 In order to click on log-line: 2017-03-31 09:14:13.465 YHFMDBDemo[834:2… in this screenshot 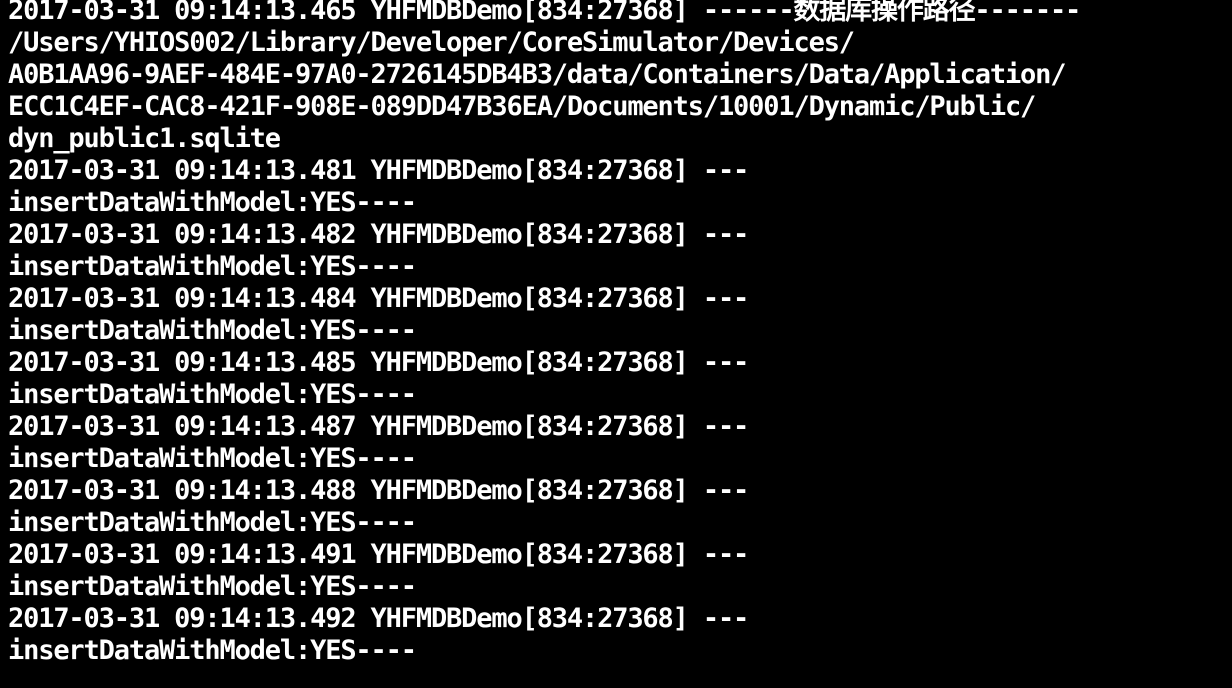, I will do `click(544, 13)`.